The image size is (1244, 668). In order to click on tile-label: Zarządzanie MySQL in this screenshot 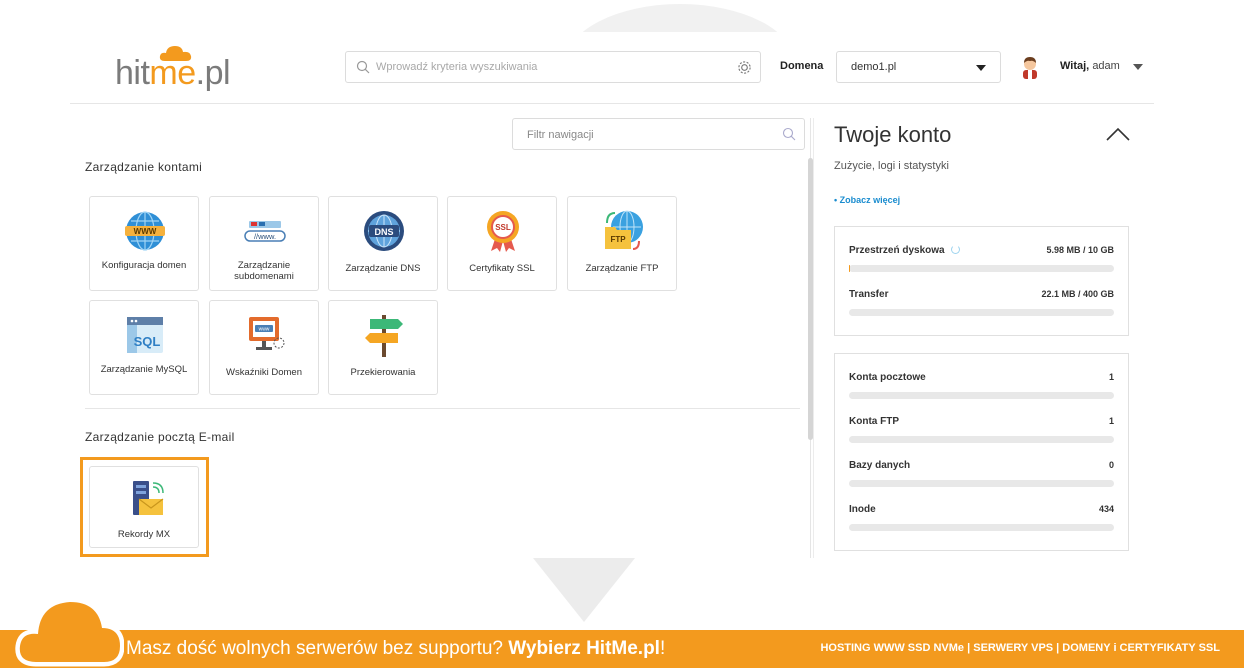, I will do `click(144, 369)`.